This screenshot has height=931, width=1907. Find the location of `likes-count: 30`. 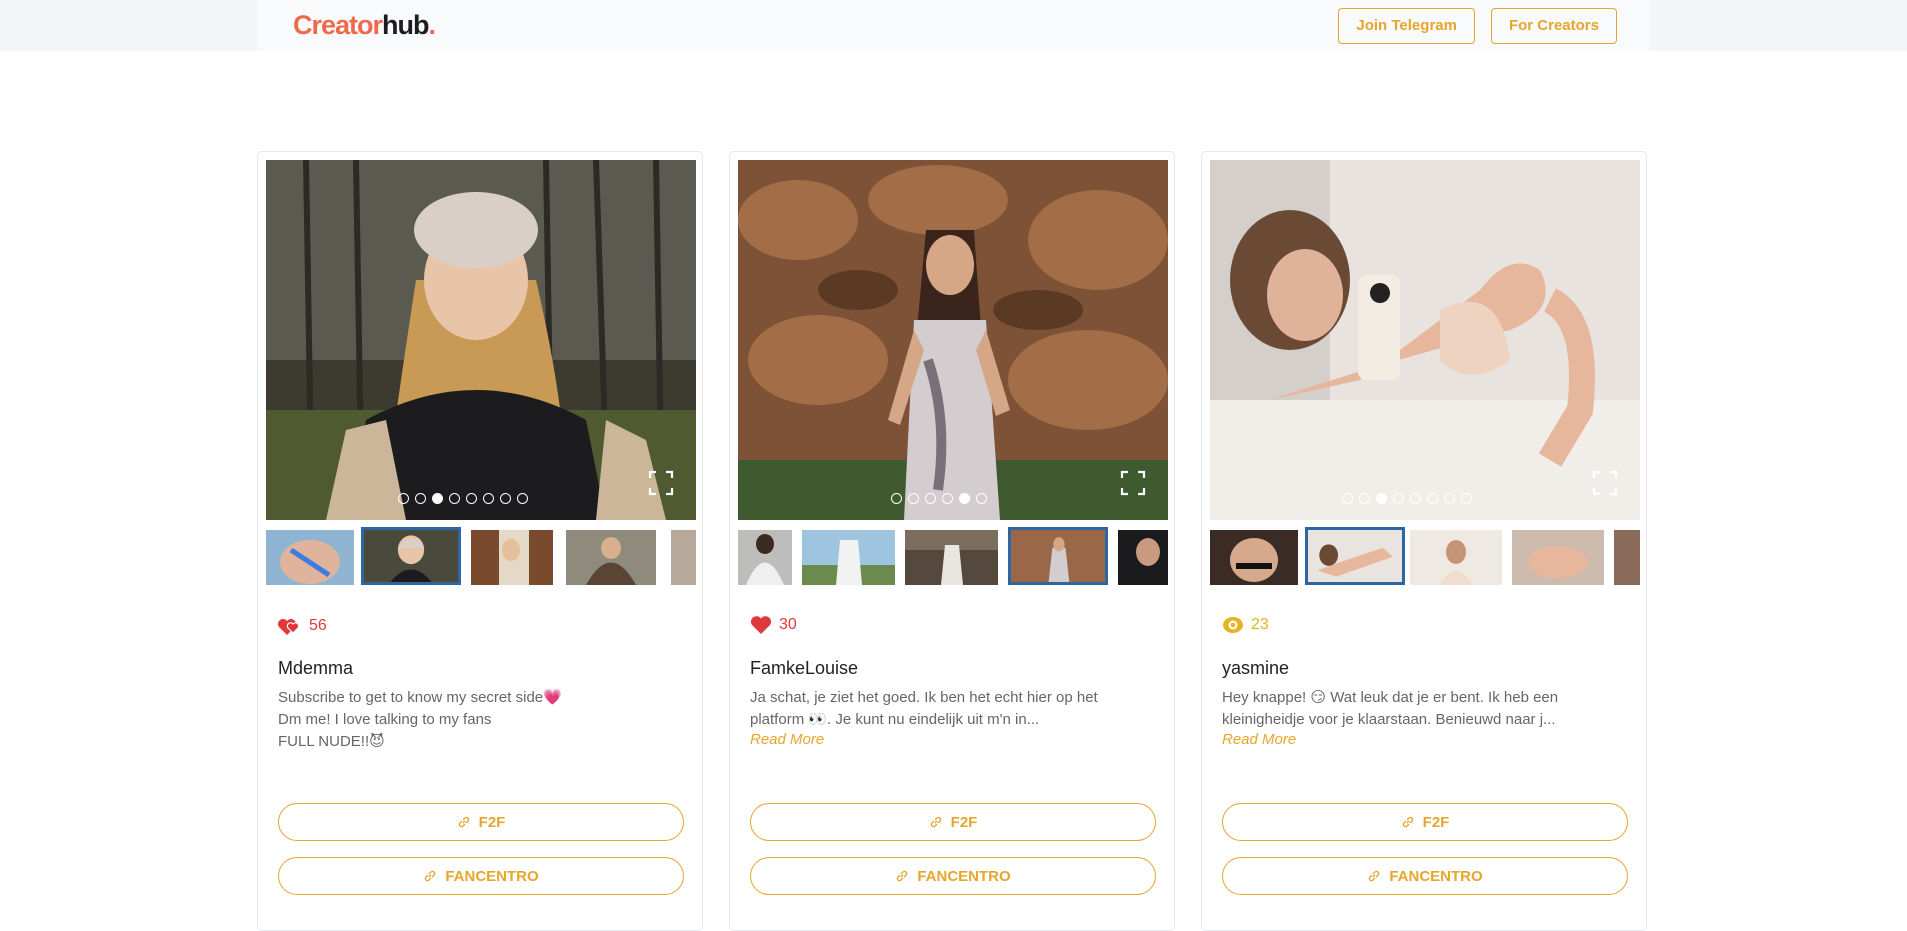

likes-count: 30 is located at coordinates (788, 624).